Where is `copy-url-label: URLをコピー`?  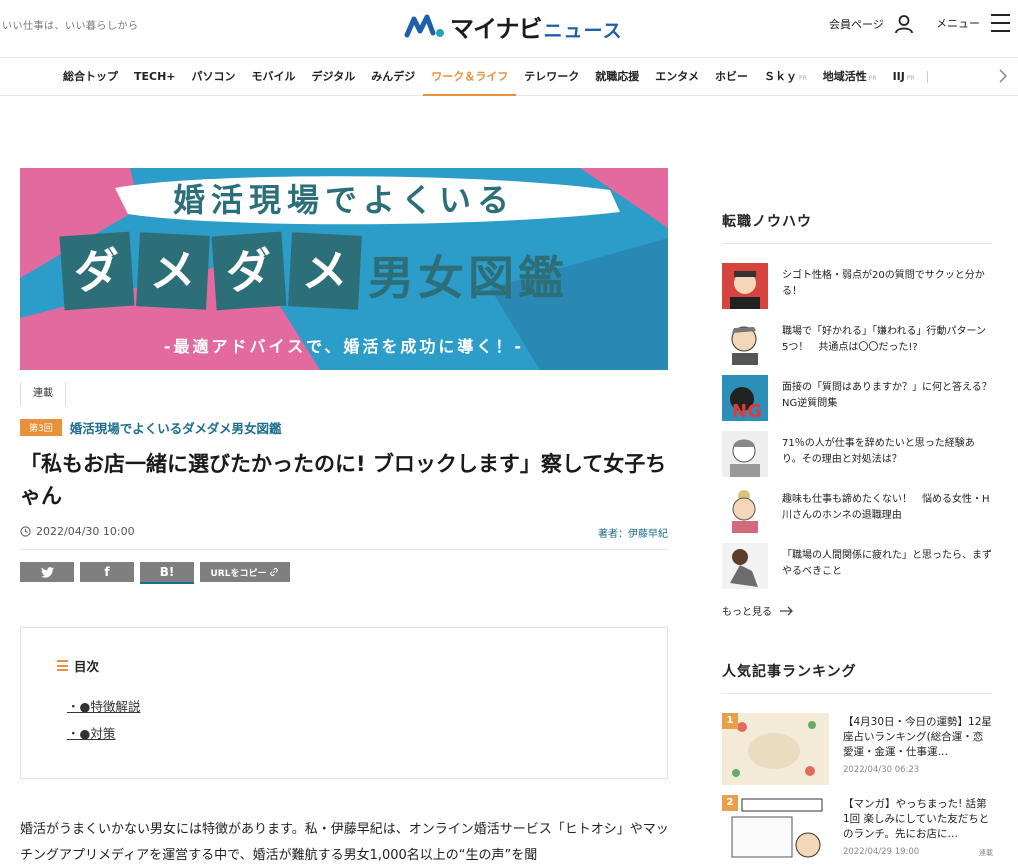 copy-url-label: URLをコピー is located at coordinates (238, 573).